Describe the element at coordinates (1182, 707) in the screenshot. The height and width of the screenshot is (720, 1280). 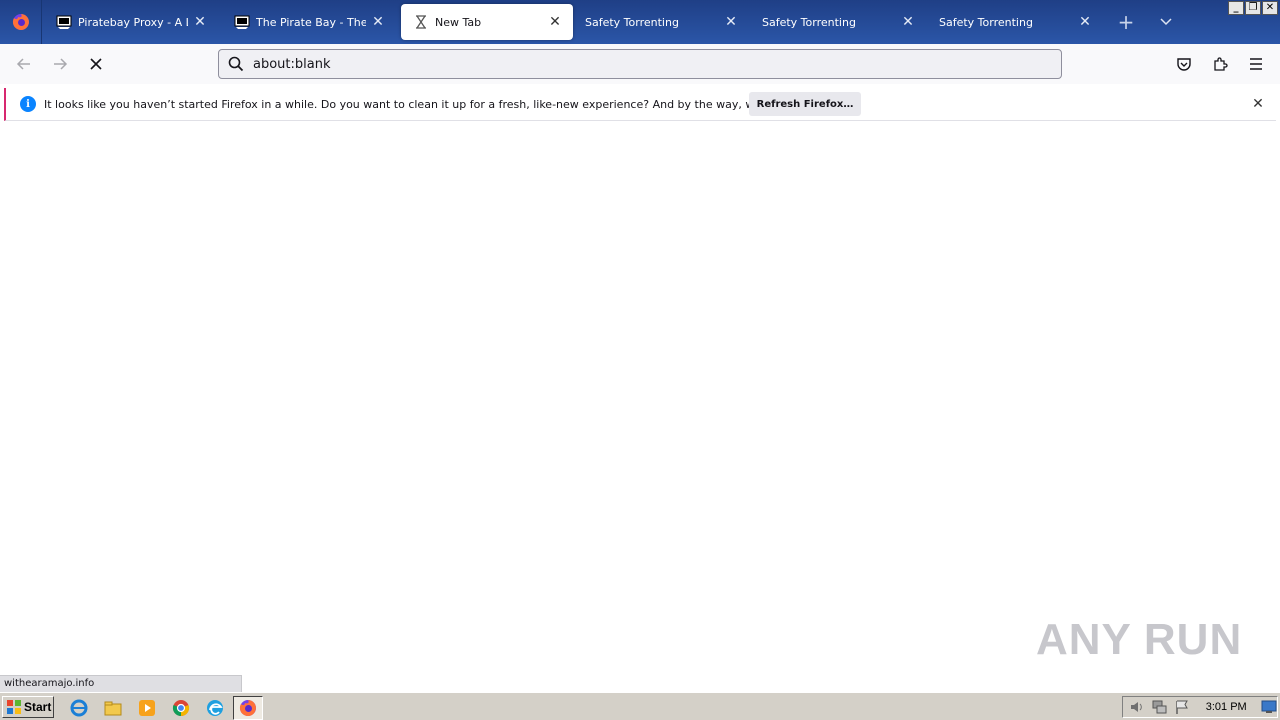
I see `action-center-flag-icon` at that location.